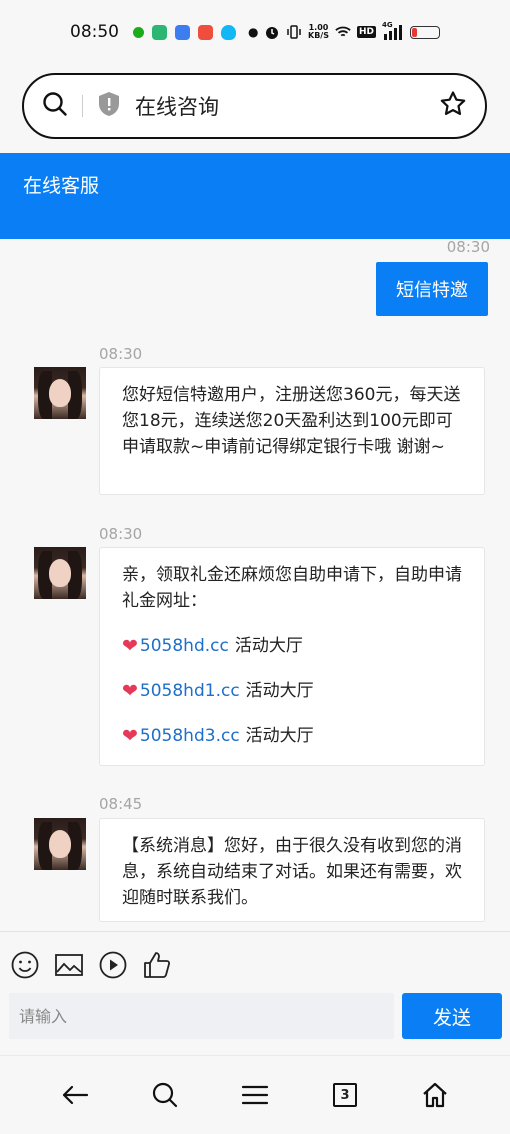  I want to click on status-bar: 08:50 ● 1.00 KB/S HD 4G, so click(255, 32).